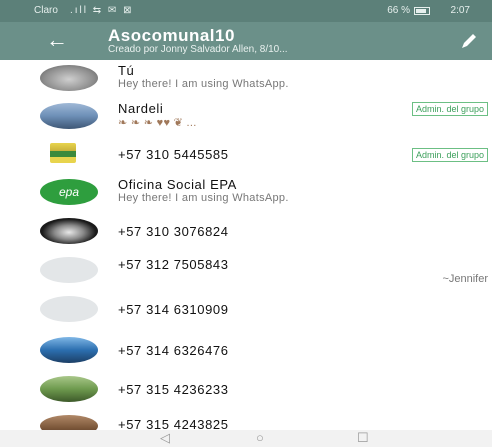 The height and width of the screenshot is (447, 492). Describe the element at coordinates (46, 10) in the screenshot. I see `carrier-label: Claro` at that location.